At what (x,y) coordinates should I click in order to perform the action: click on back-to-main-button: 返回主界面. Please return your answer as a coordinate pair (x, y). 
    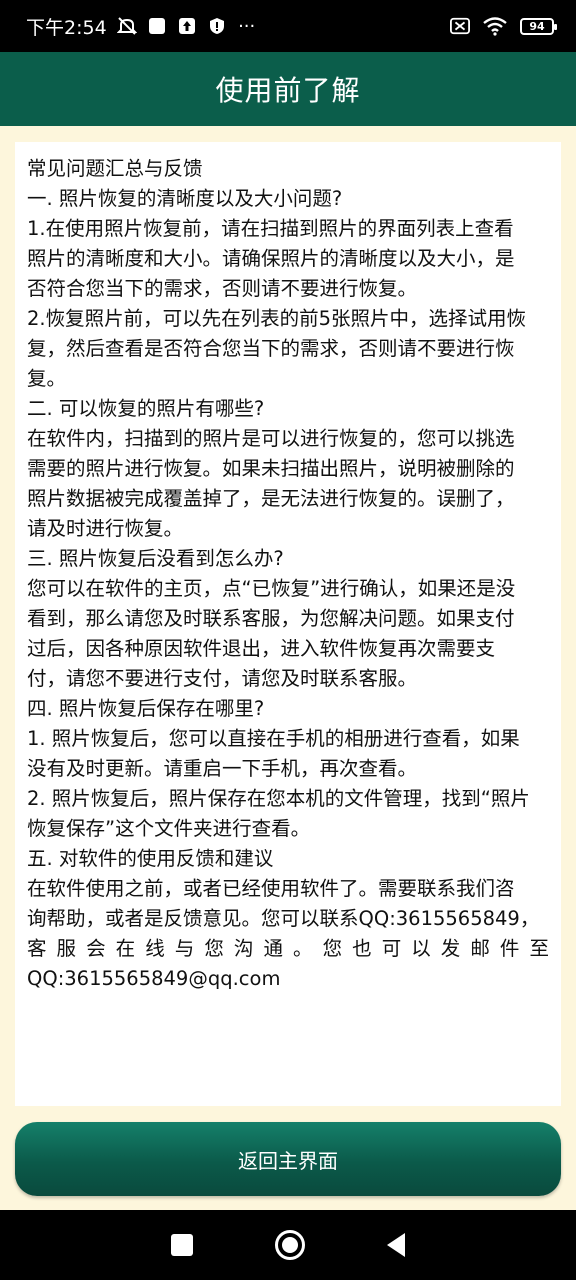
    Looking at the image, I should click on (288, 1159).